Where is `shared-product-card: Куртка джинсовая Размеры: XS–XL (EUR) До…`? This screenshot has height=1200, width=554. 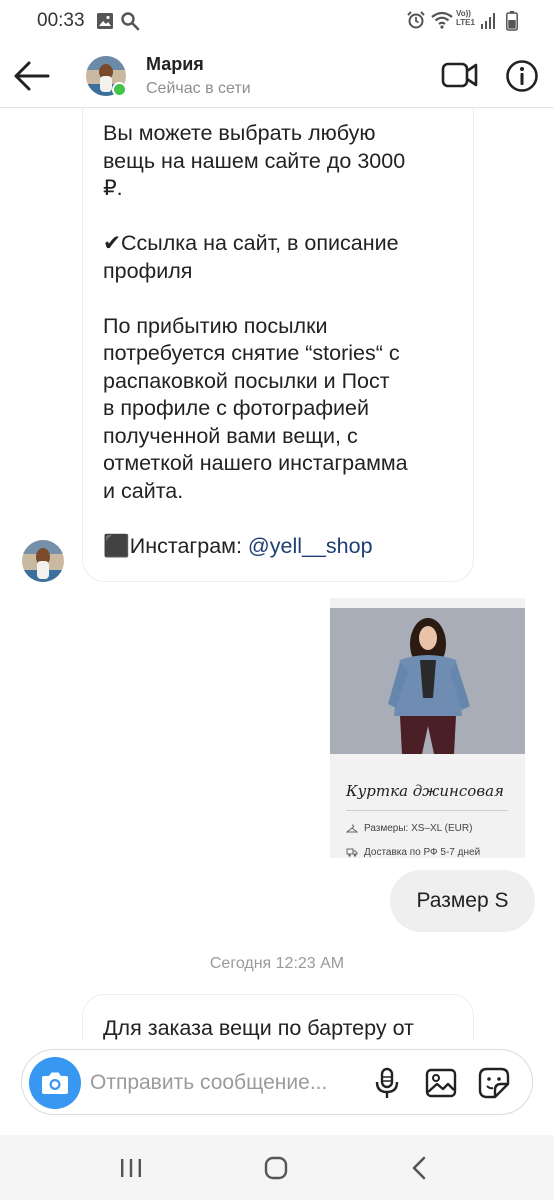 shared-product-card: Куртка джинсовая Размеры: XS–XL (EUR) До… is located at coordinates (427, 728).